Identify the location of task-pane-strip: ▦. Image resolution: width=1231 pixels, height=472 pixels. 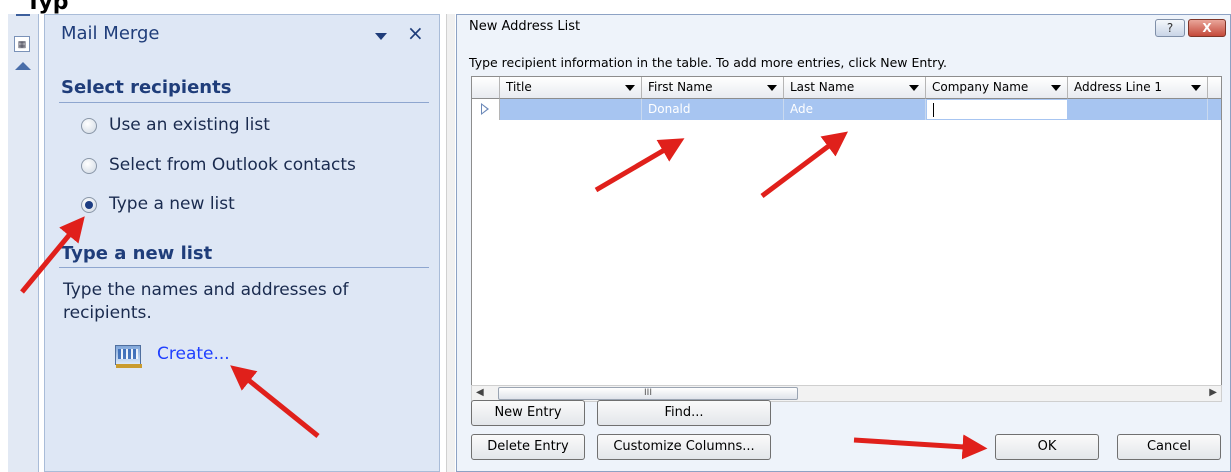
(23, 243).